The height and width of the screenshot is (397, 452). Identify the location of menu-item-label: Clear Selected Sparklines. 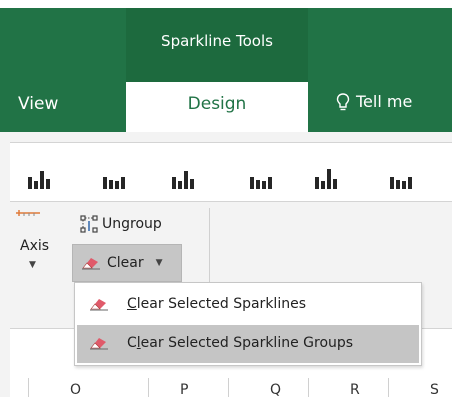
(216, 304).